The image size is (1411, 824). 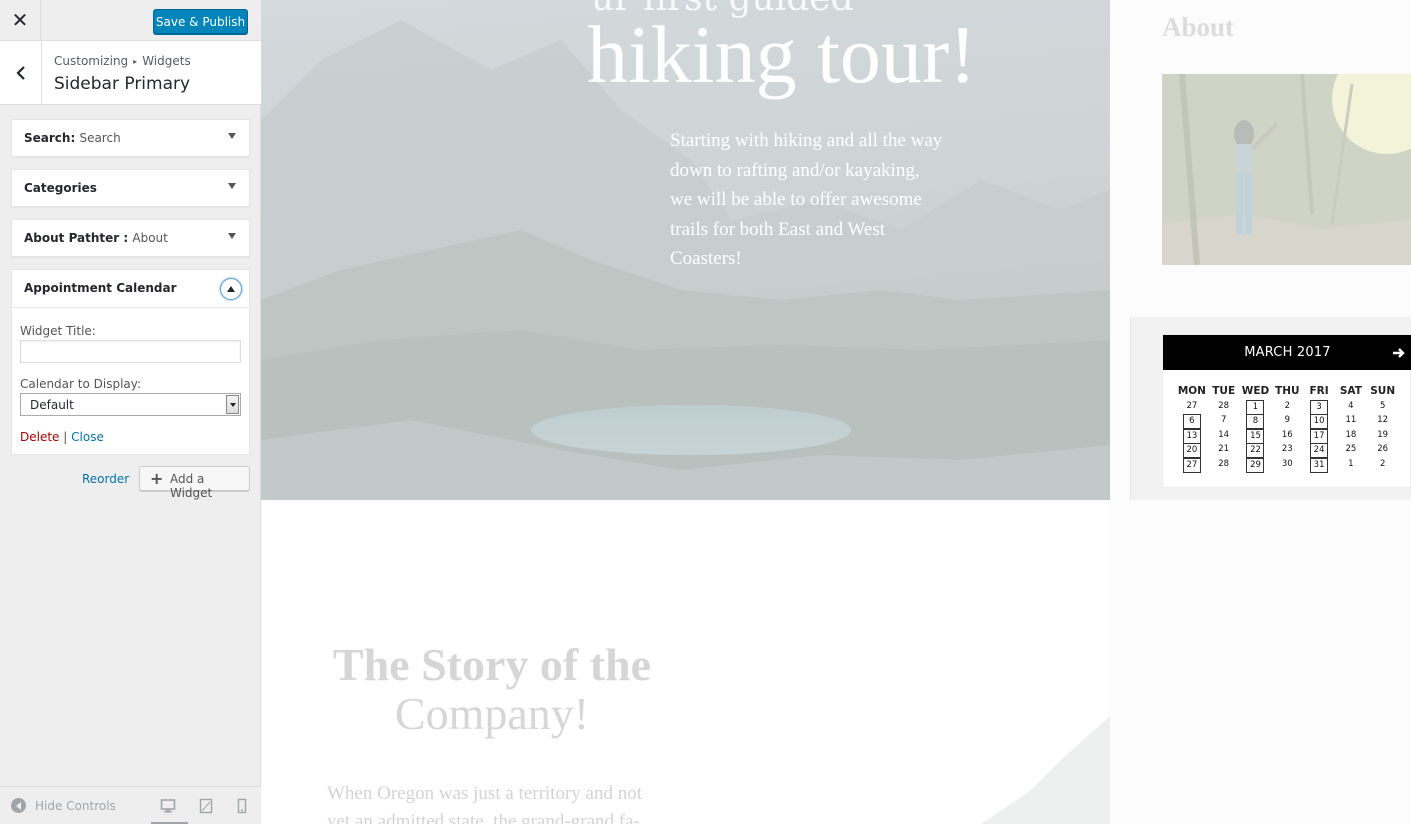 What do you see at coordinates (206, 806) in the screenshot?
I see `tablet-icon` at bounding box center [206, 806].